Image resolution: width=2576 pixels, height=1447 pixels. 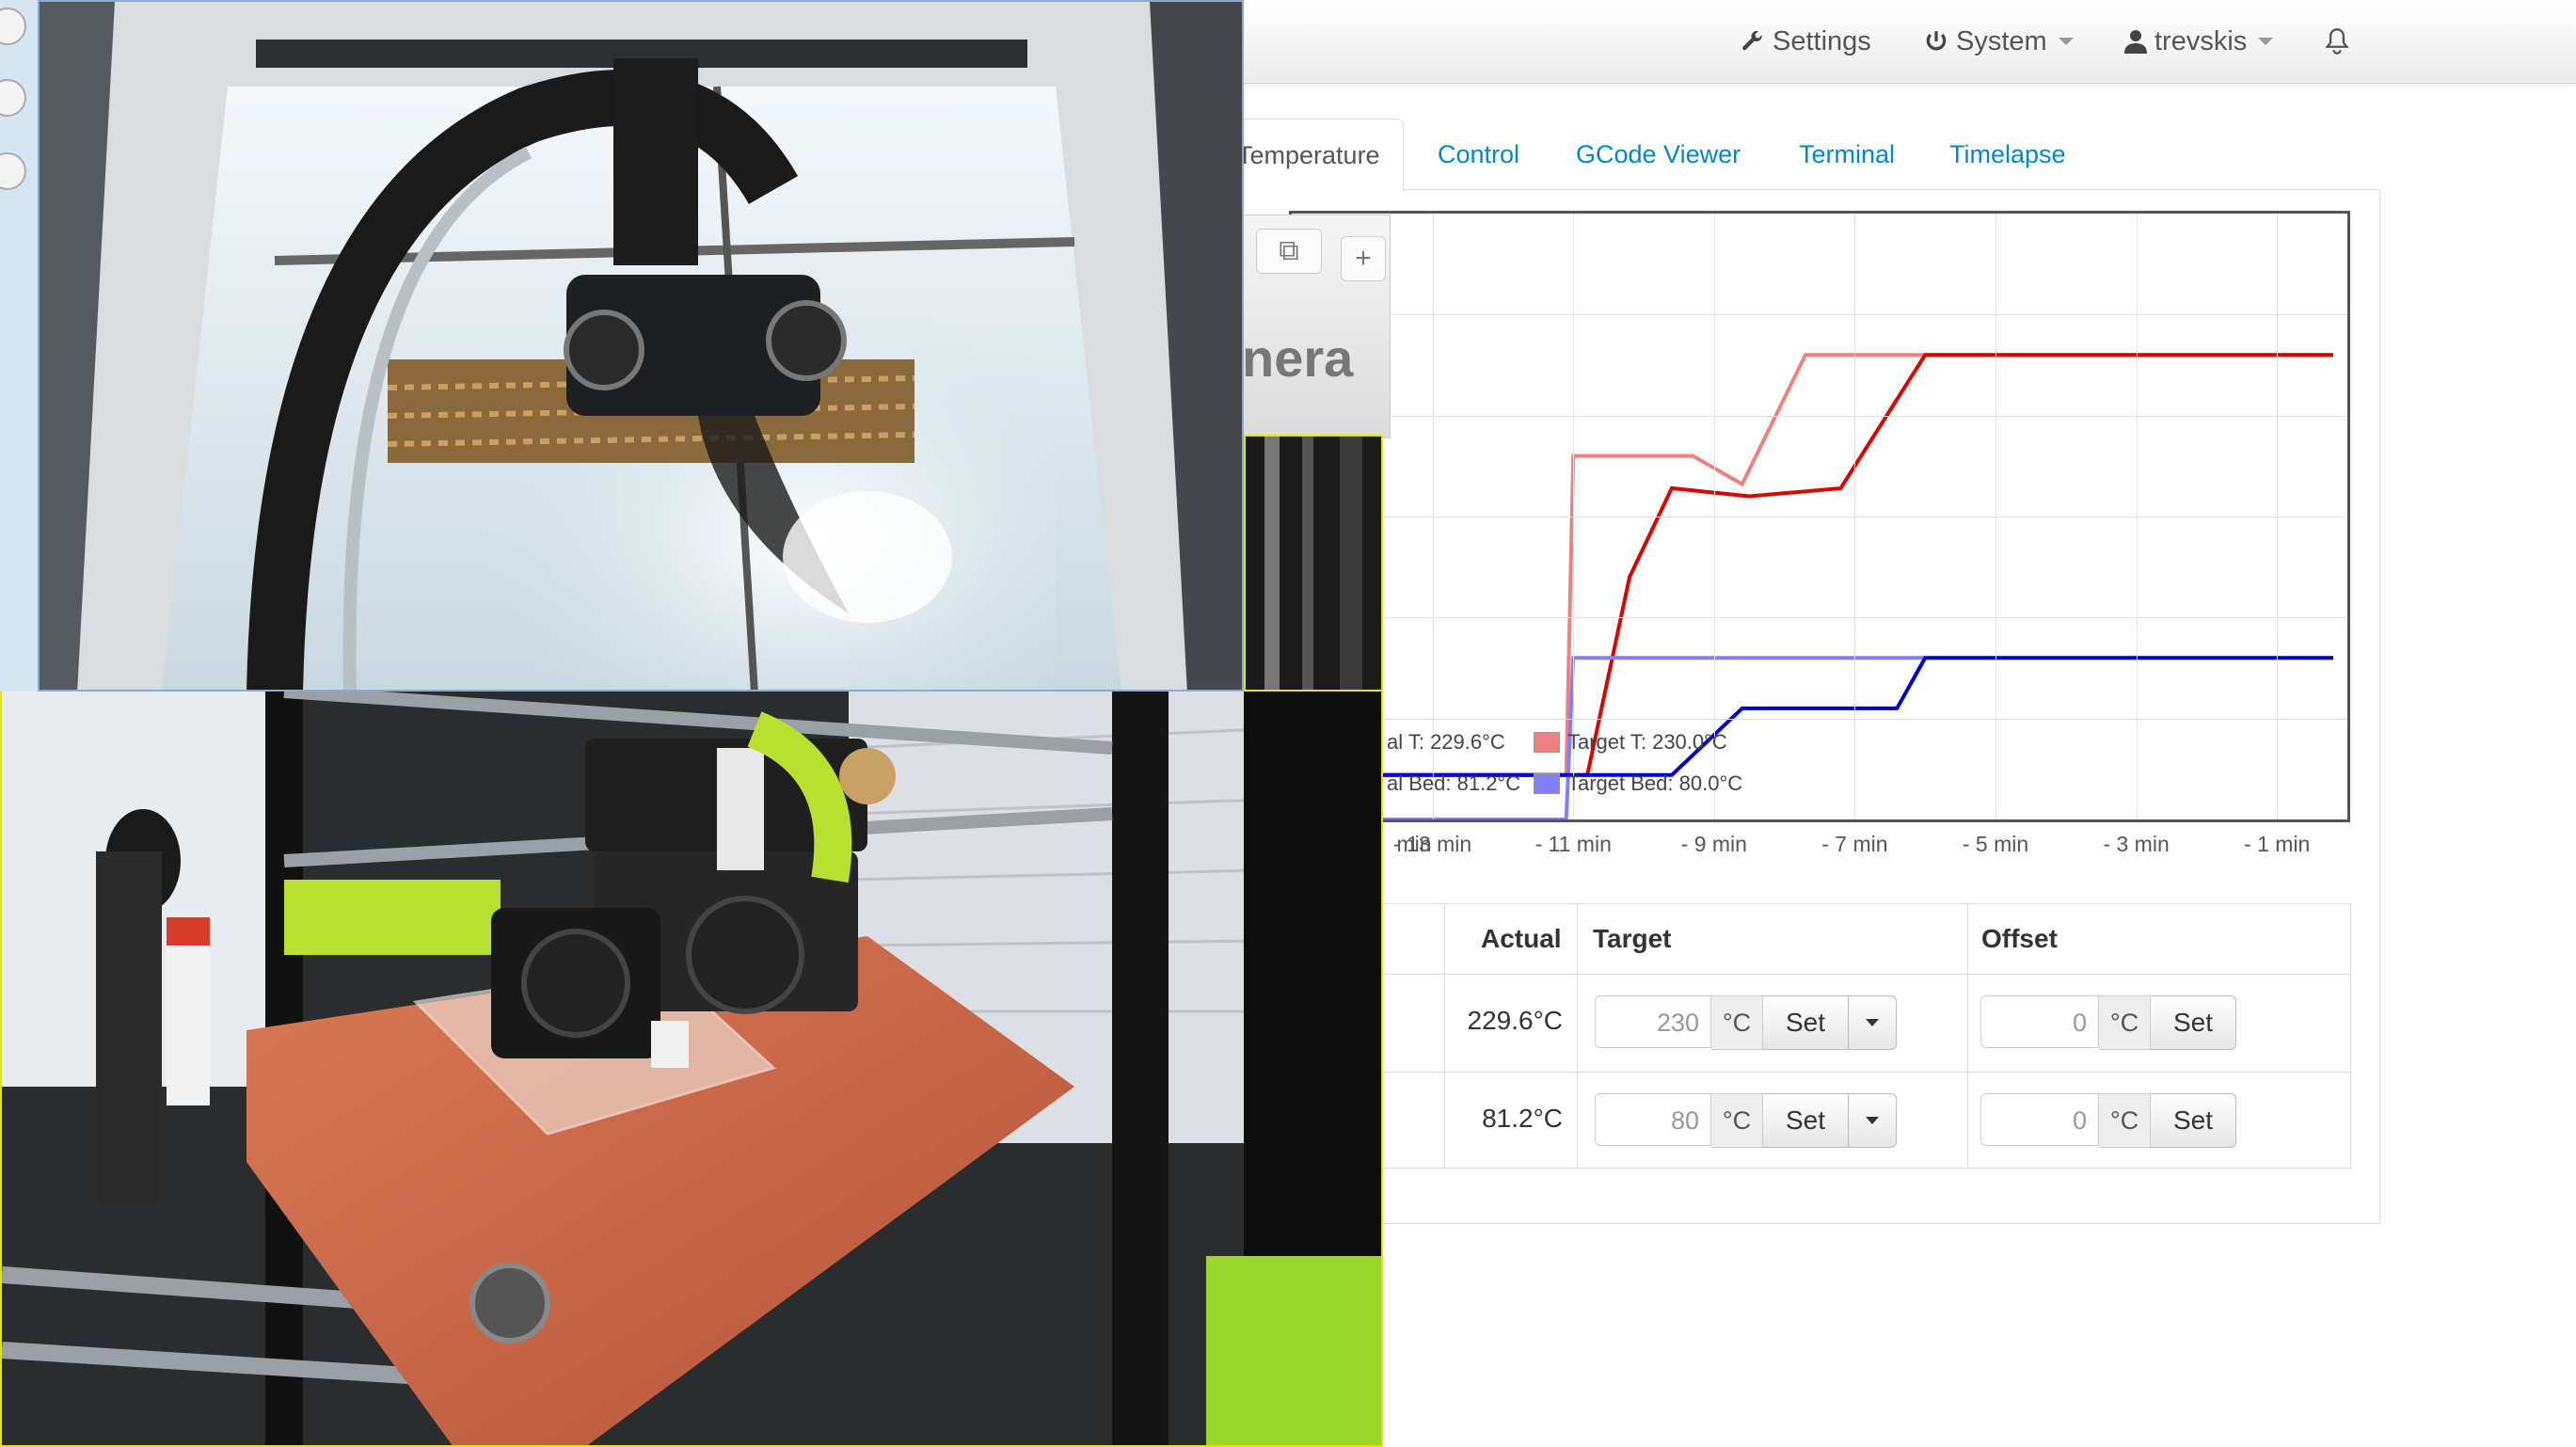 What do you see at coordinates (1522, 1118) in the screenshot?
I see `bed-actual-temp: 81.2°C` at bounding box center [1522, 1118].